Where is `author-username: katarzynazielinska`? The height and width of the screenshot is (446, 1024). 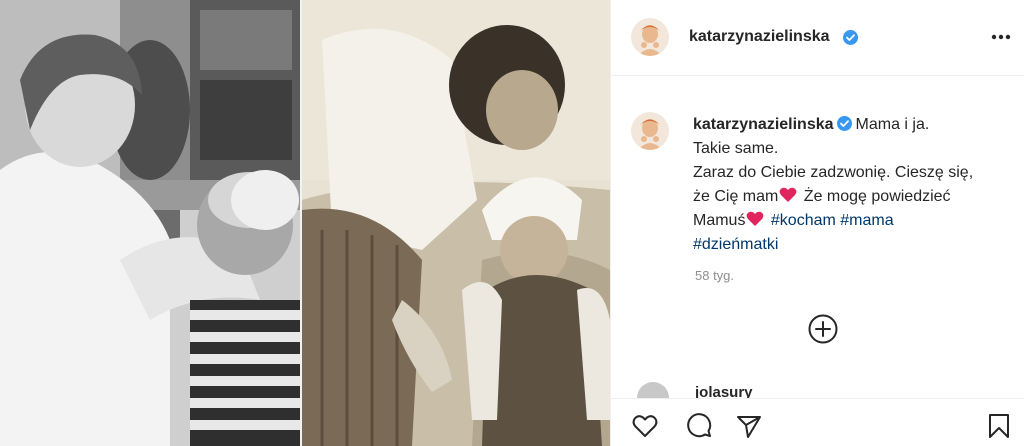
author-username: katarzynazielinska is located at coordinates (759, 37).